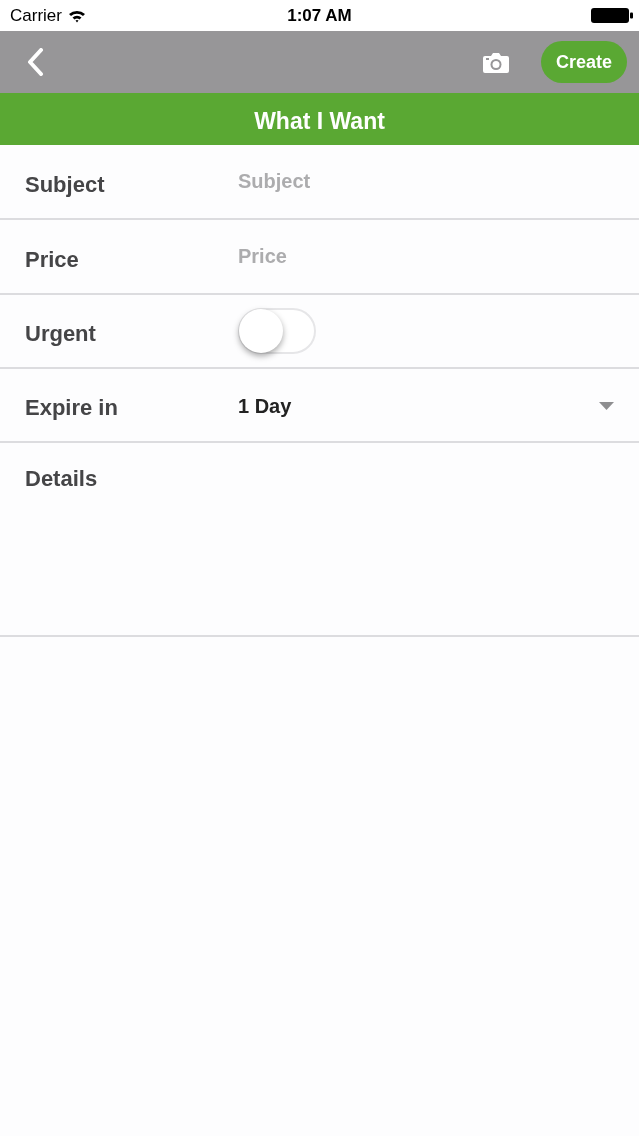  What do you see at coordinates (319, 15) in the screenshot?
I see `clock-time: 1:07 AM` at bounding box center [319, 15].